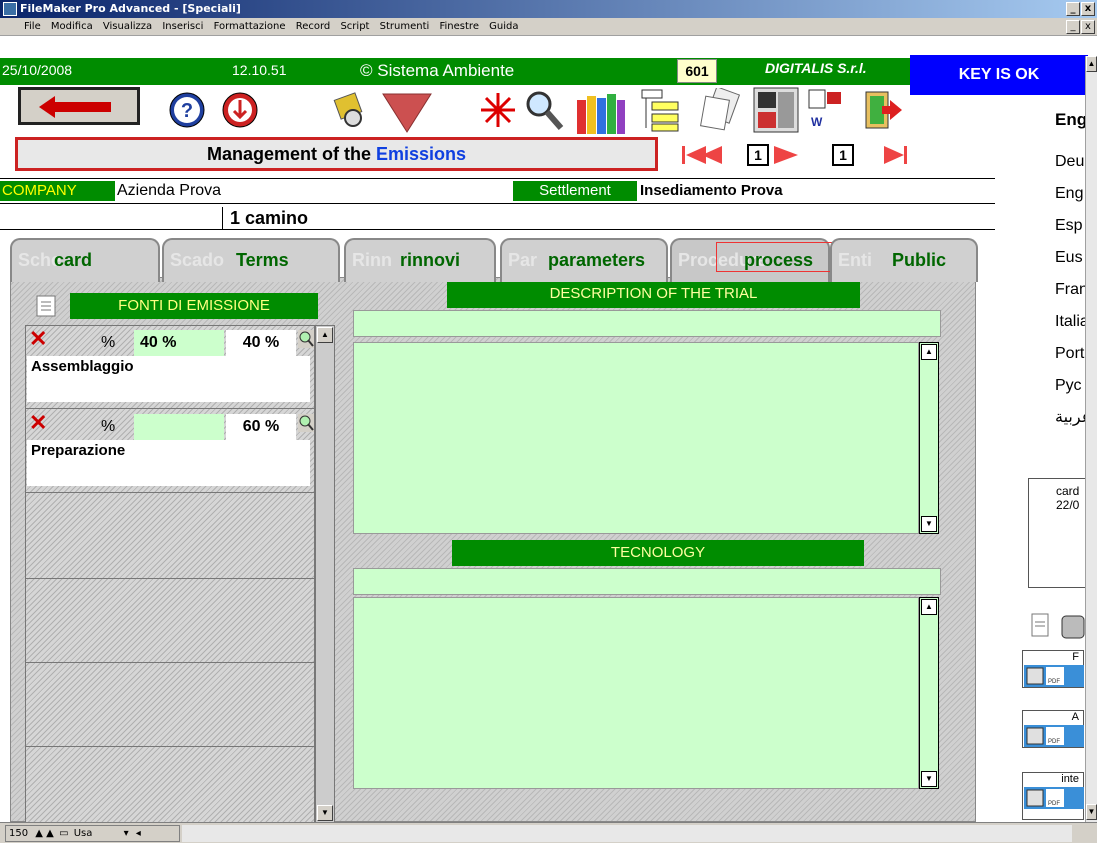  What do you see at coordinates (83, 833) in the screenshot?
I see `mode-selector: Usa` at bounding box center [83, 833].